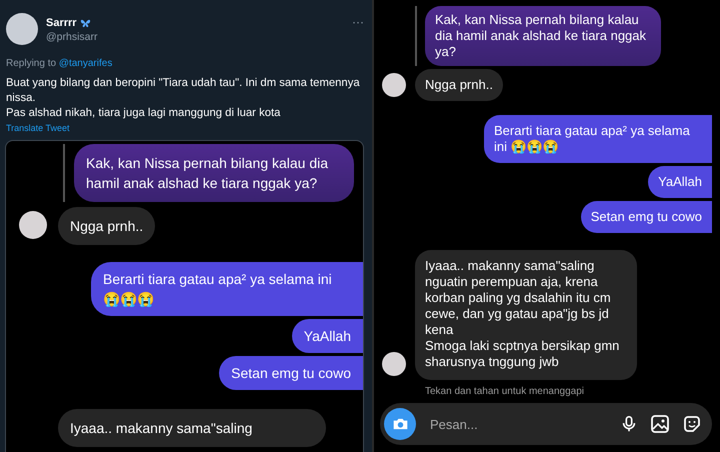 The width and height of the screenshot is (720, 452). What do you see at coordinates (192, 428) in the screenshot?
I see `received-message: Iyaaa.. makanny sama"saling` at bounding box center [192, 428].